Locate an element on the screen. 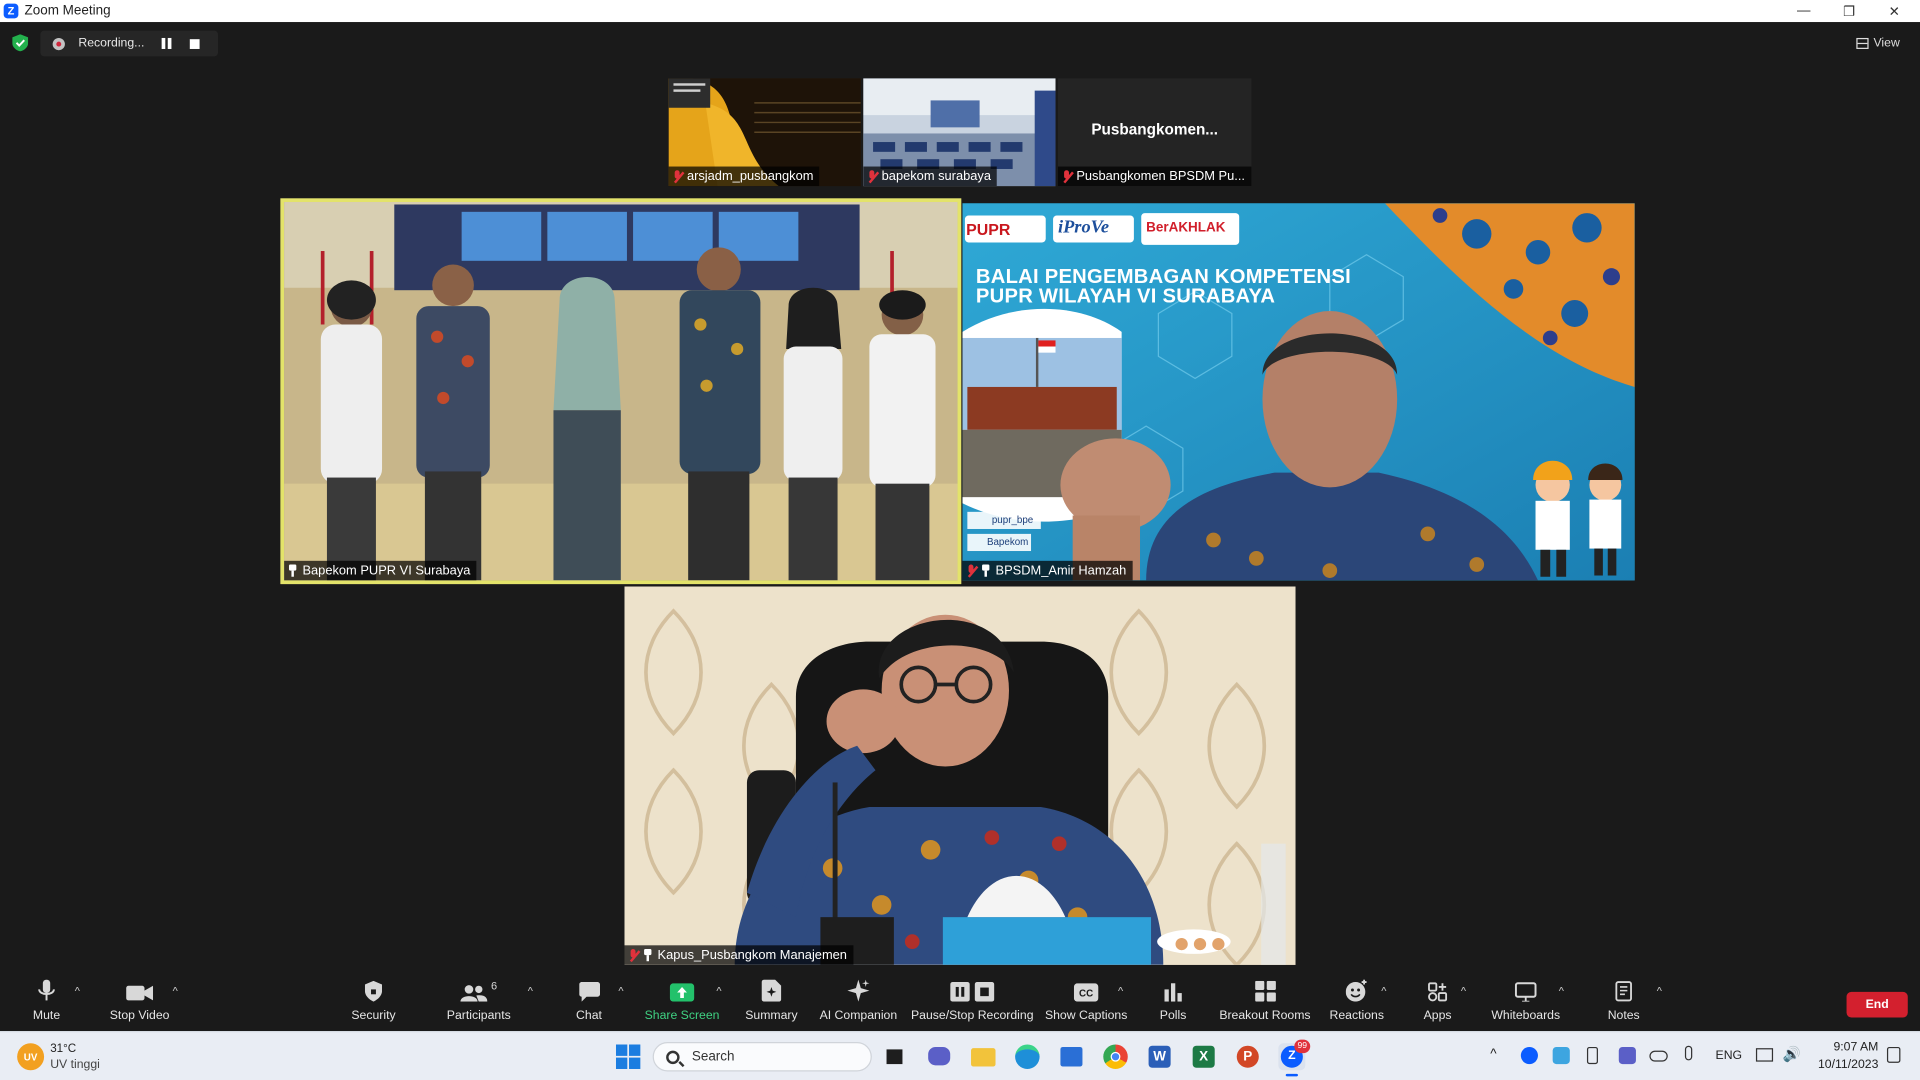  security-button: Security is located at coordinates (374, 1003).